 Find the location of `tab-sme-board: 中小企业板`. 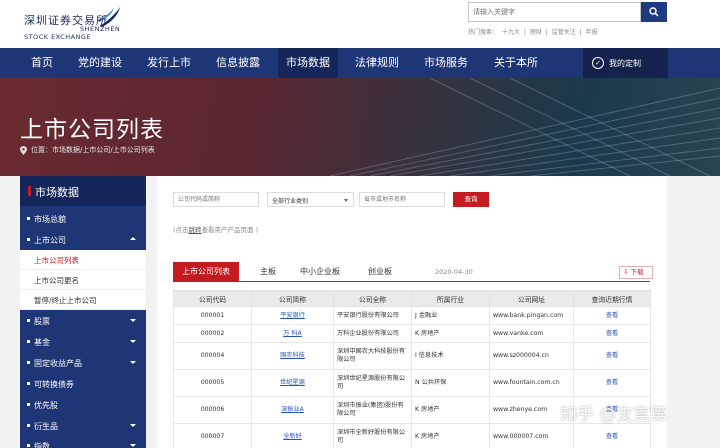

tab-sme-board: 中小企业板 is located at coordinates (320, 272).